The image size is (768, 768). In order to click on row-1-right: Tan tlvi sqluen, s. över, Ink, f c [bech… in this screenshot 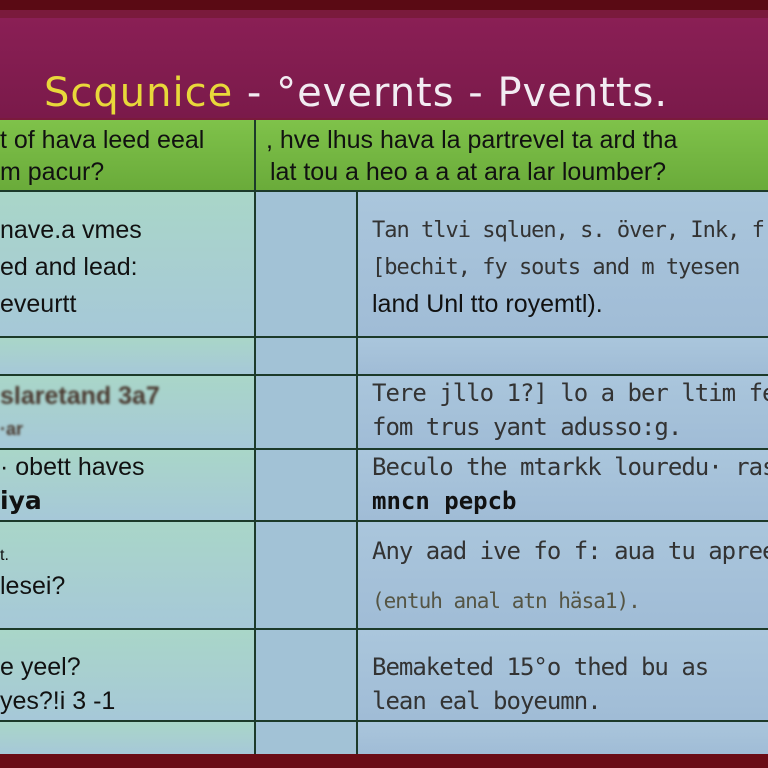, I will do `click(563, 264)`.